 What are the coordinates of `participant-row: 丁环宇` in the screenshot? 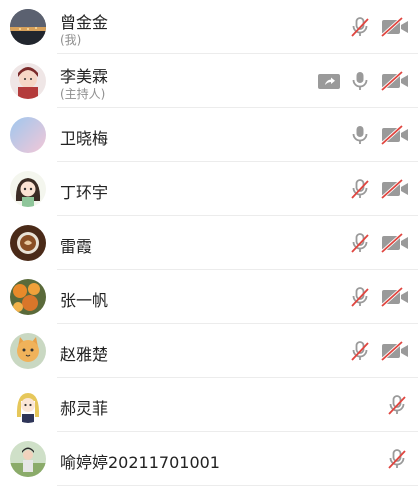 It's located at (209, 189).